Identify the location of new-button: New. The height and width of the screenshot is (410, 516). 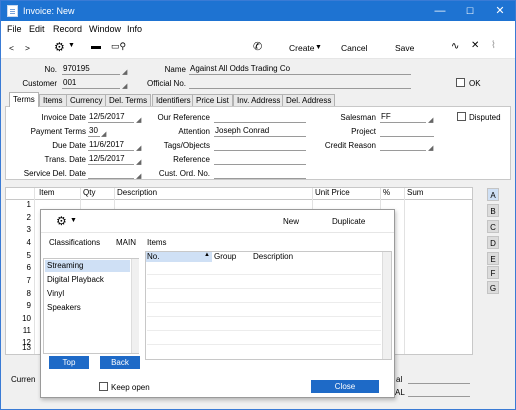
(291, 221).